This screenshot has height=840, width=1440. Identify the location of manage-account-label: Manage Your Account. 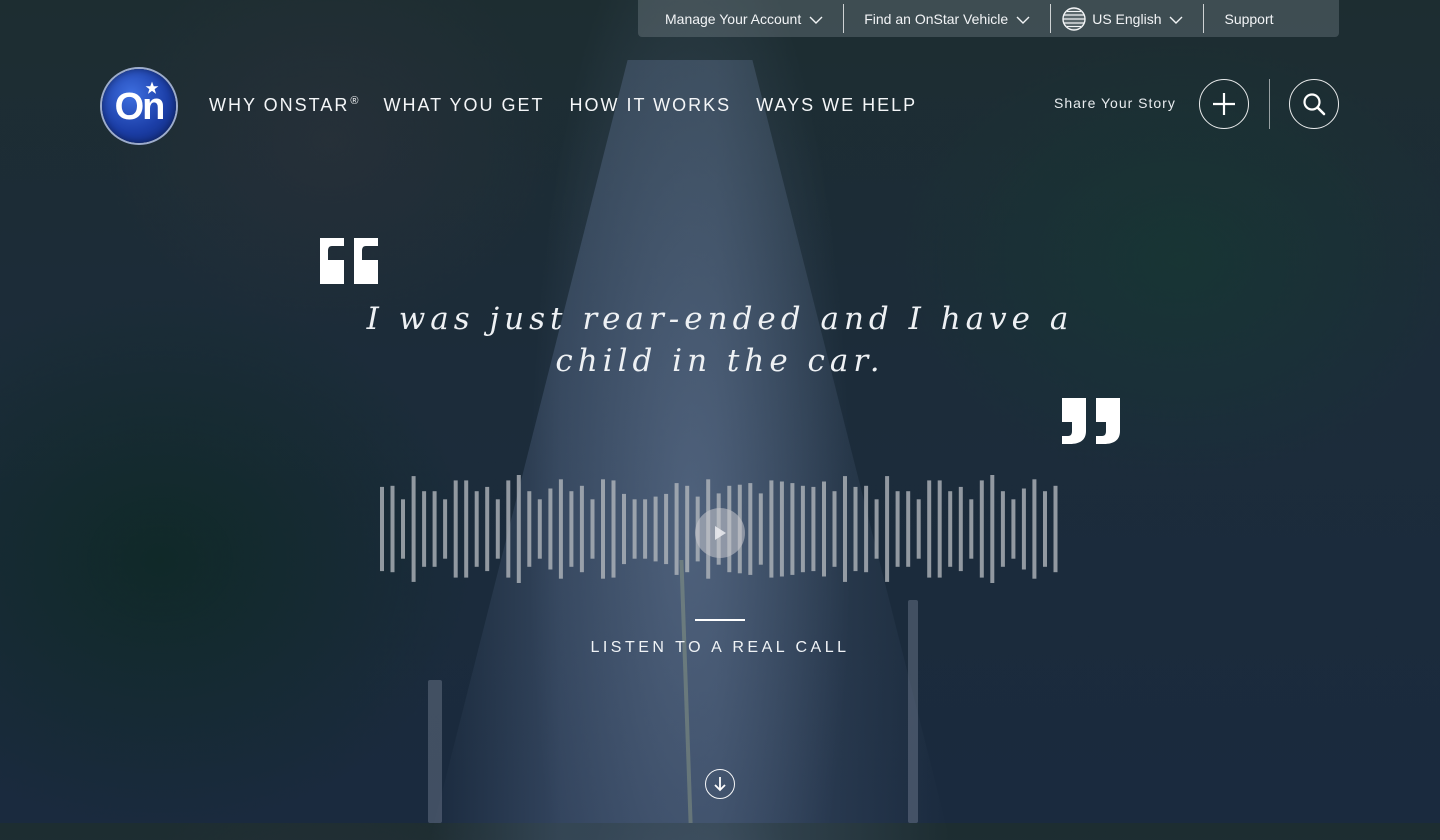
(733, 18).